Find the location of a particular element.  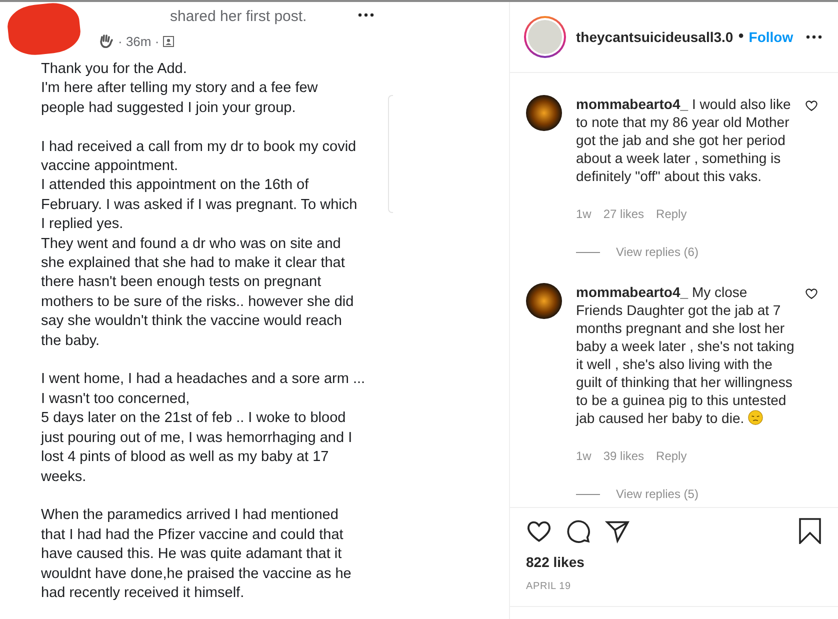

comment-text: mommabearto4_ My close Friends Daughter got the jab at 7 months pregnant and she lost her baby a week later , she's not taking it well , she's also living with the guilt of thinking that her willingness to be a guinea pig to this untested jab caused her baby to die. is located at coordinates (686, 355).